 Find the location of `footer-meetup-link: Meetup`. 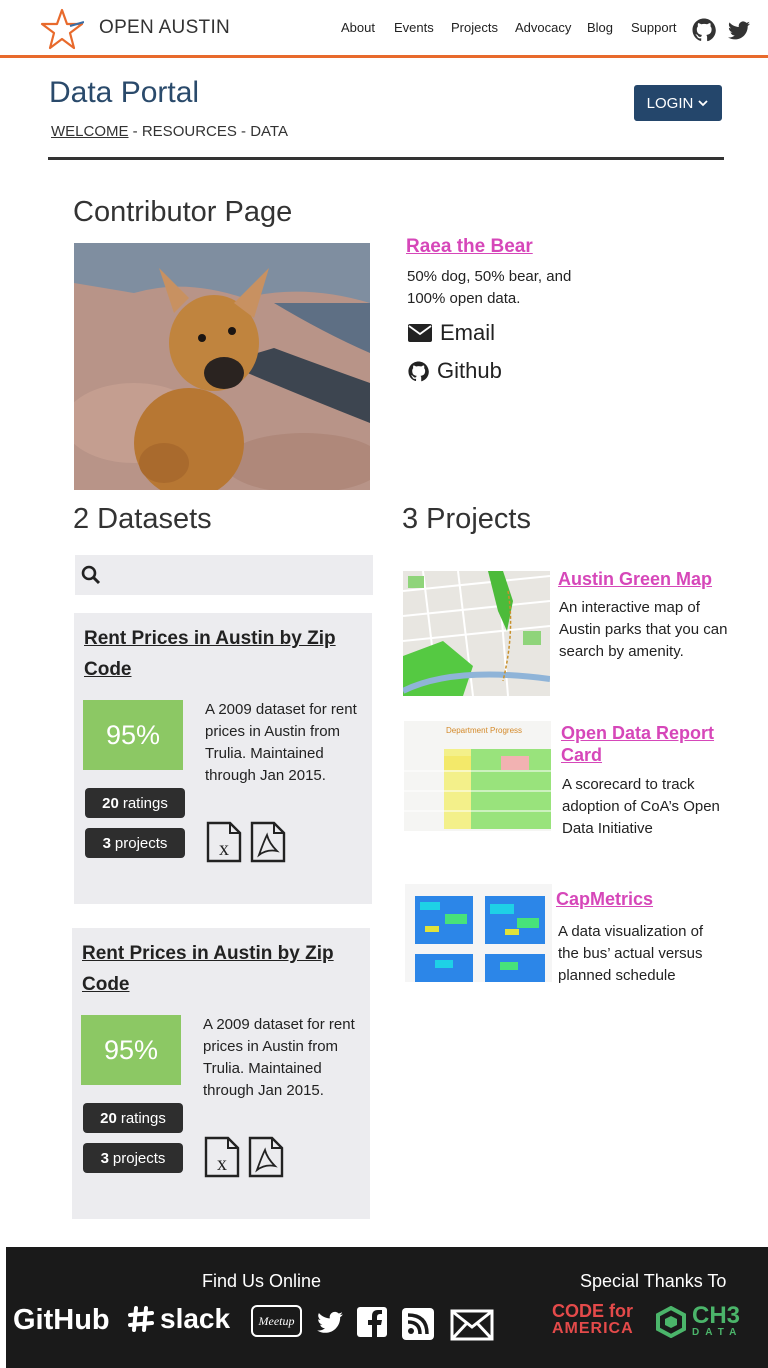

footer-meetup-link: Meetup is located at coordinates (276, 1321).